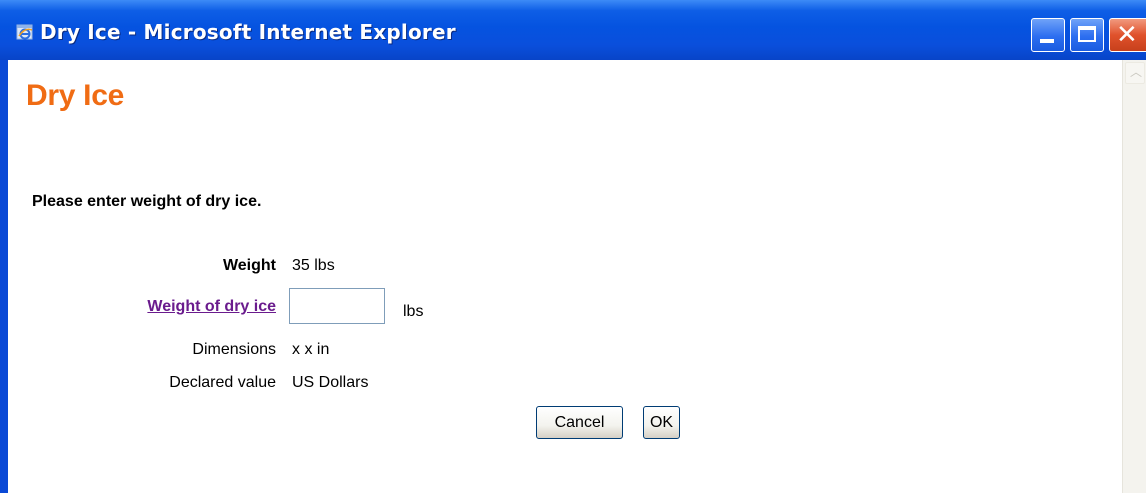  Describe the element at coordinates (234, 349) in the screenshot. I see `dimensions-label: Dimensions` at that location.